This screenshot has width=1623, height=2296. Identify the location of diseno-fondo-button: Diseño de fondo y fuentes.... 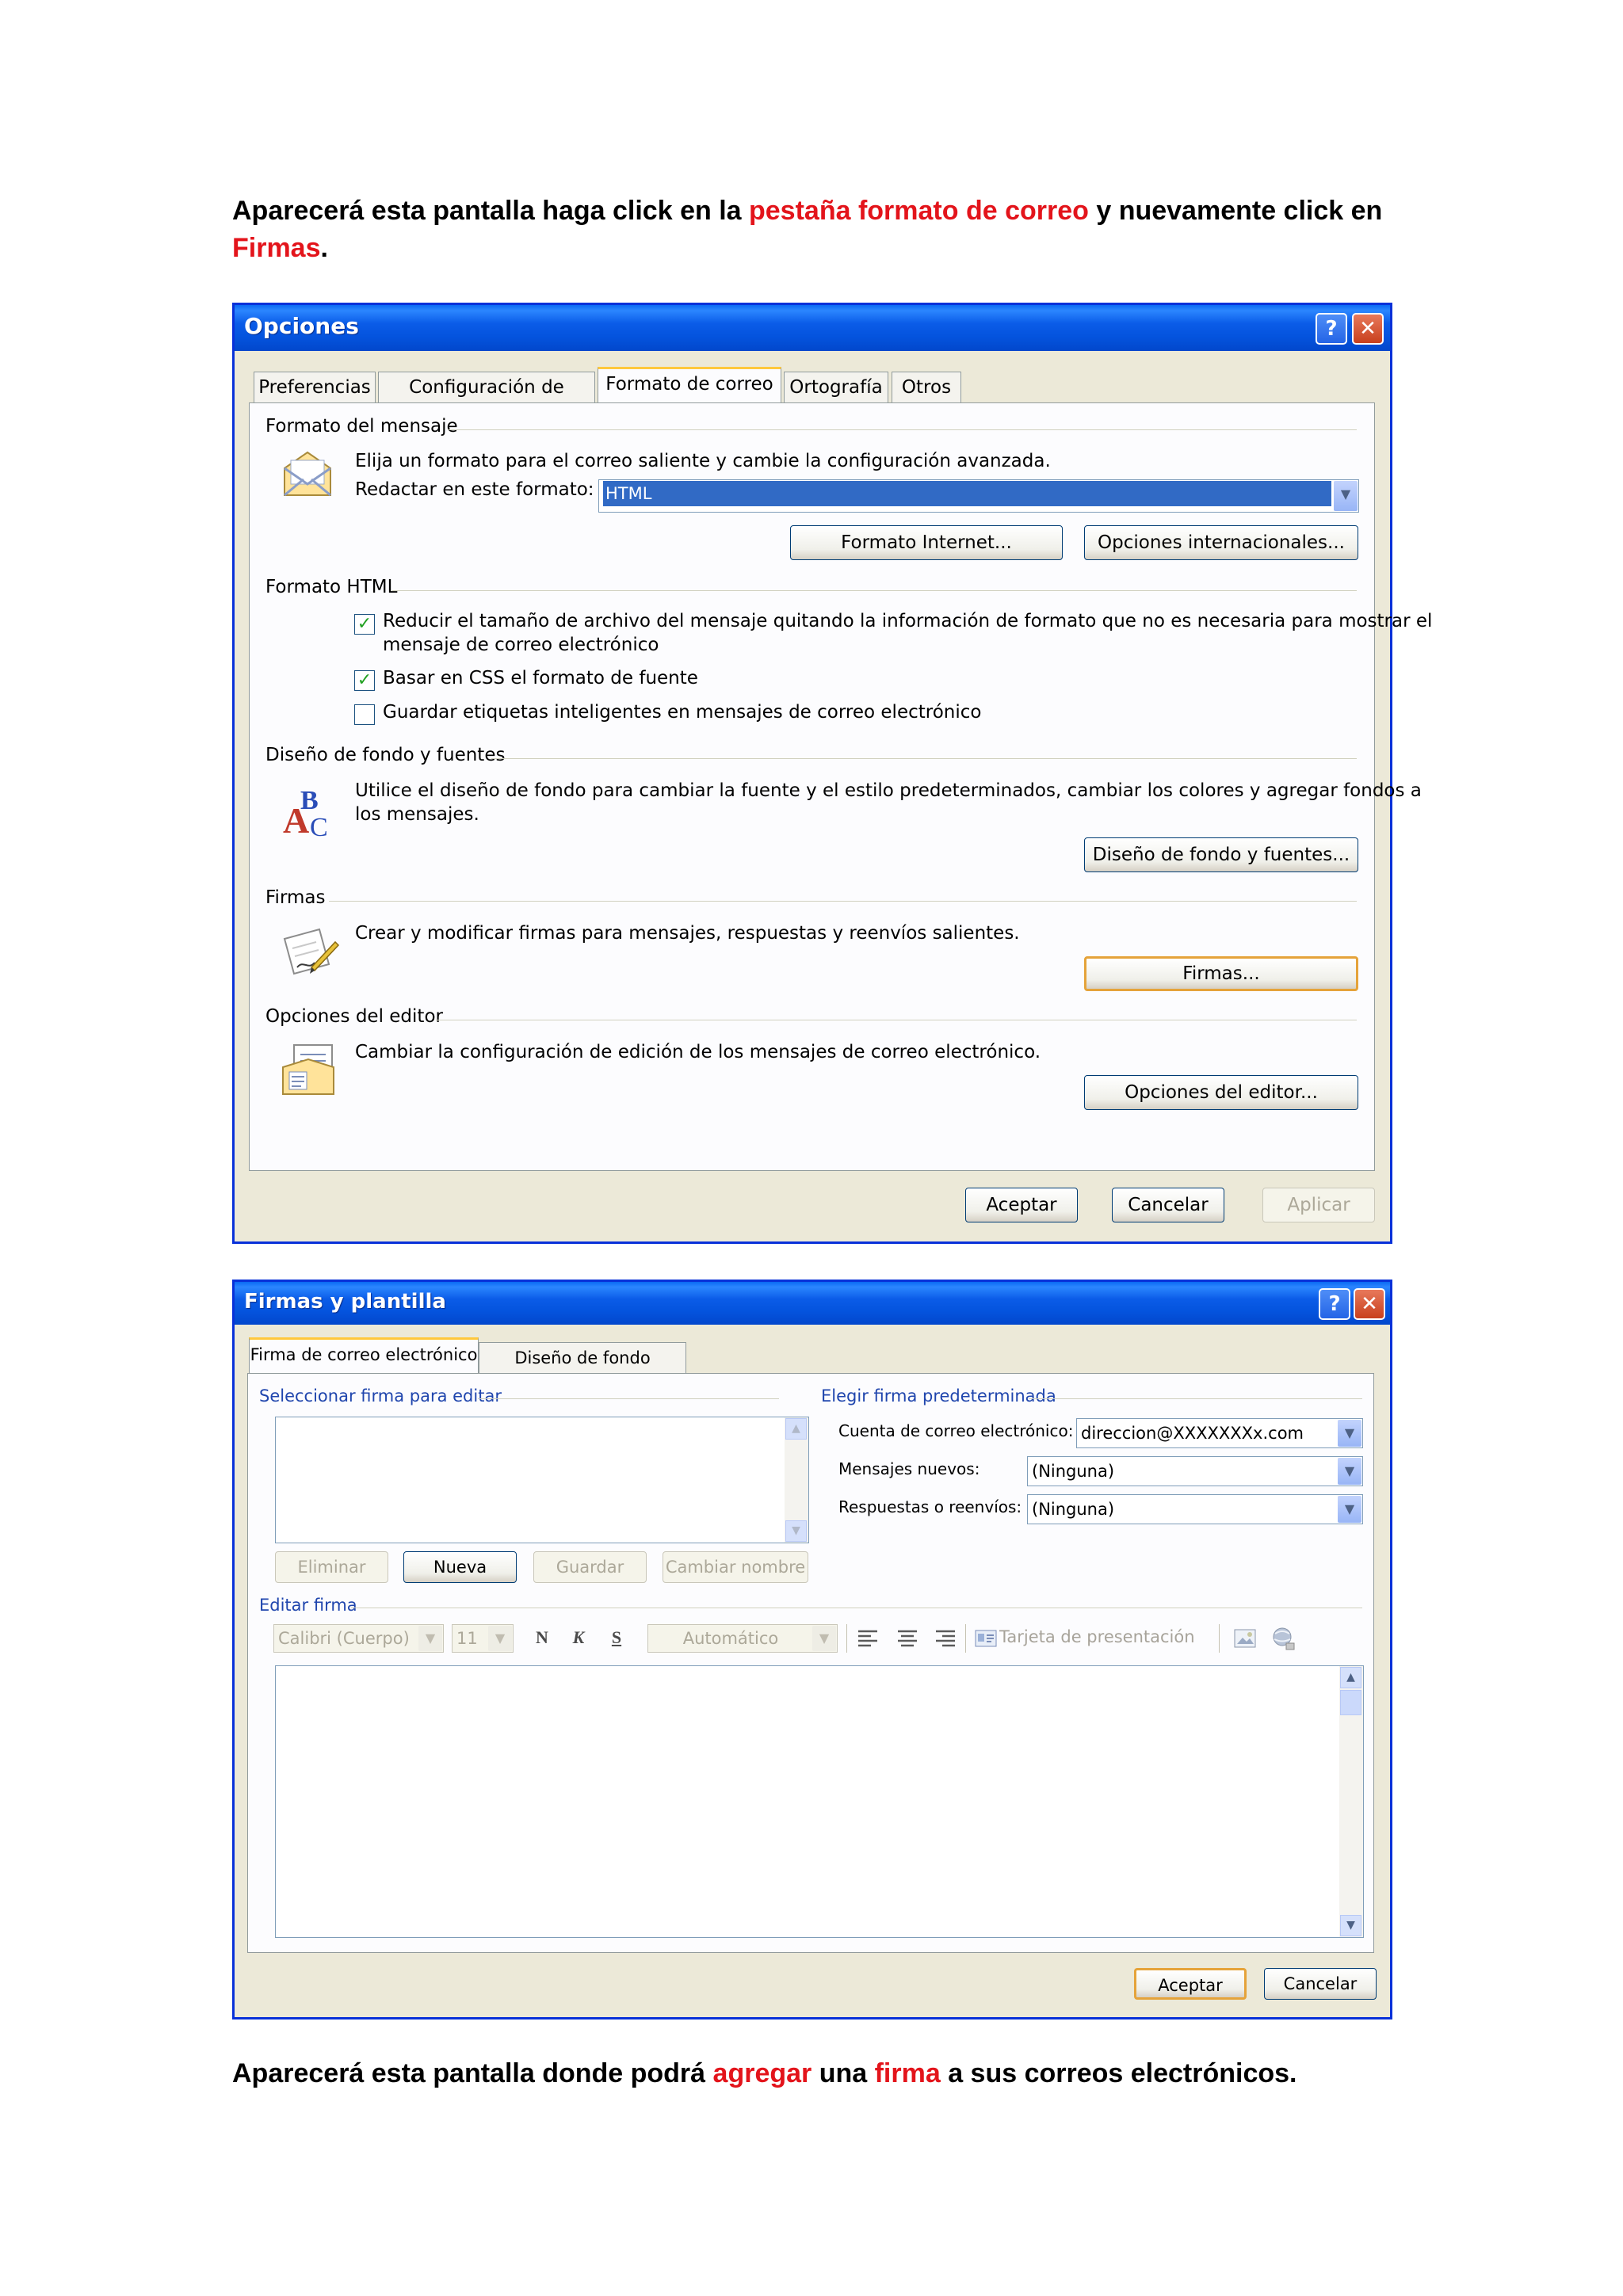
(1221, 854).